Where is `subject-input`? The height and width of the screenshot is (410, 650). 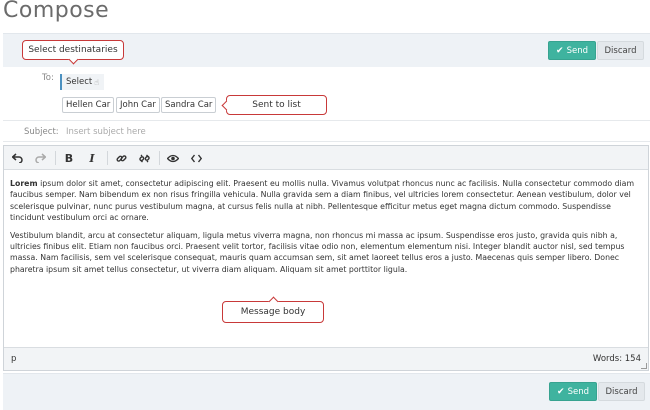 subject-input is located at coordinates (266, 132).